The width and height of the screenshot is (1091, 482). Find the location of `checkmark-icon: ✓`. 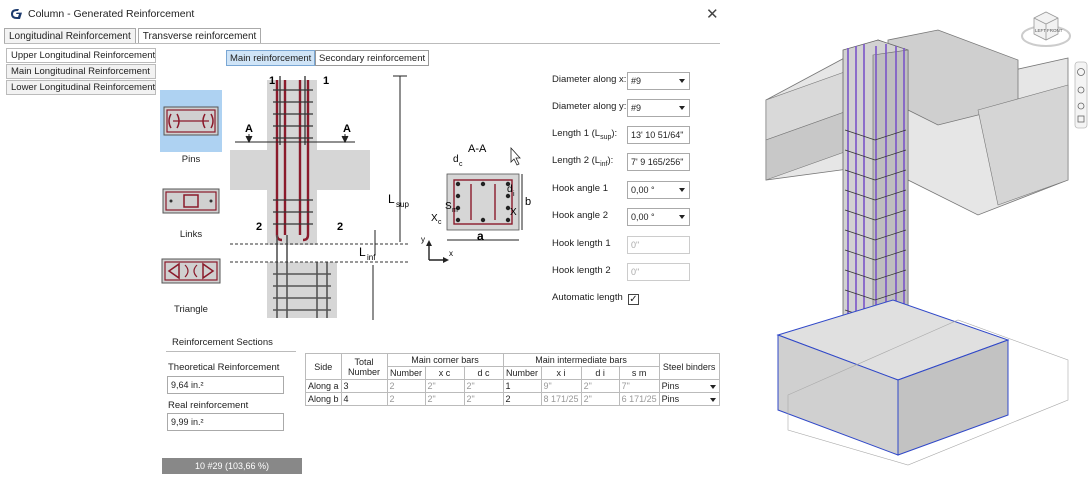

checkmark-icon: ✓ is located at coordinates (633, 299).